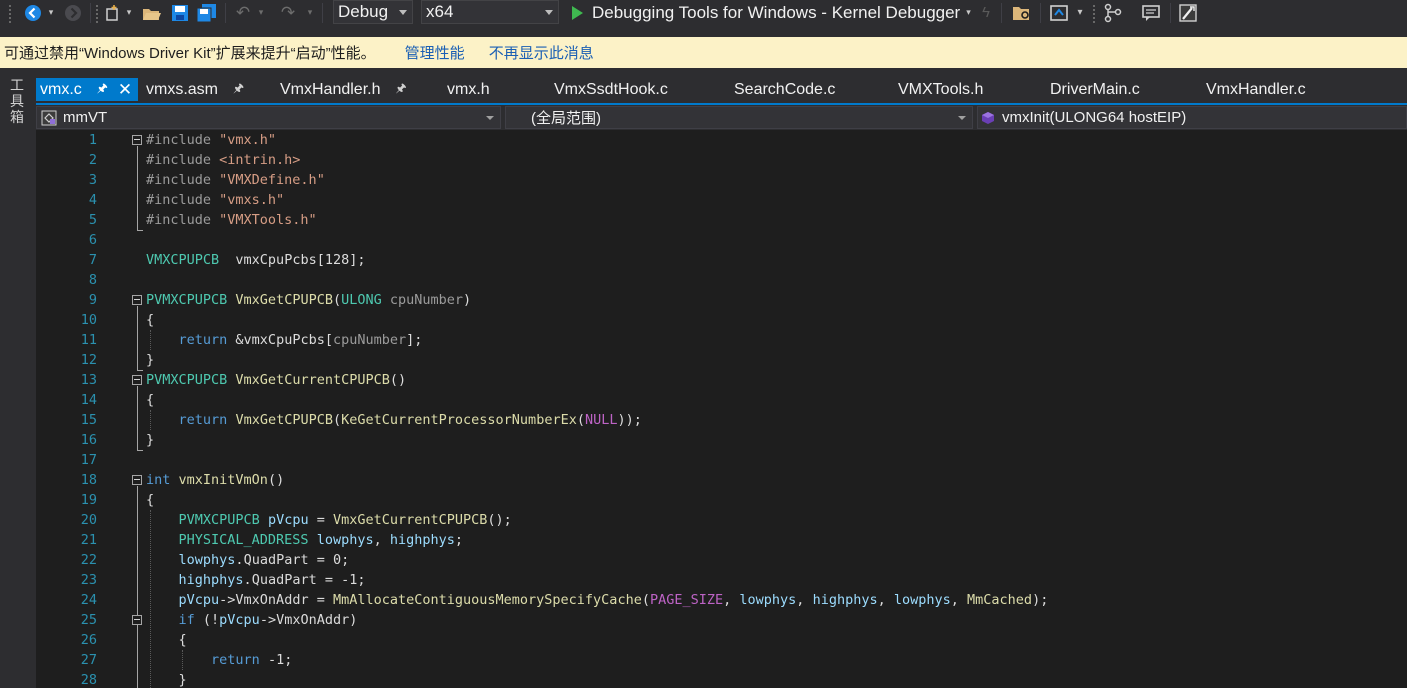 The height and width of the screenshot is (688, 1407). What do you see at coordinates (986, 12) in the screenshot?
I see `hot-reload-icon: ϟ` at bounding box center [986, 12].